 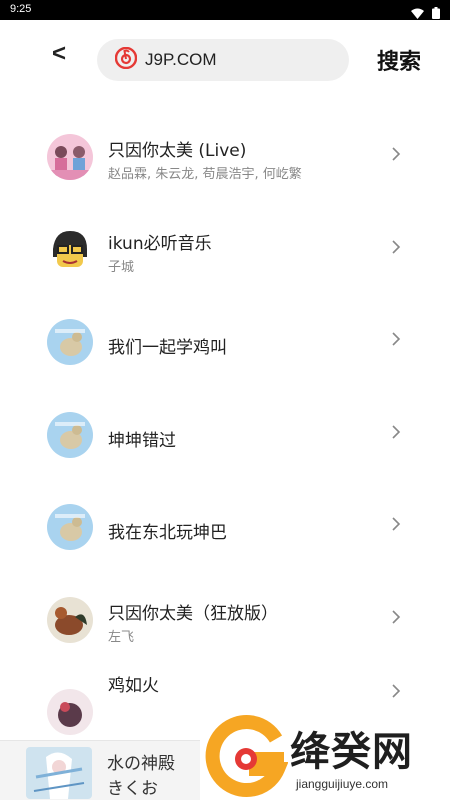 I want to click on song-title: 鸡如火, so click(x=133, y=686).